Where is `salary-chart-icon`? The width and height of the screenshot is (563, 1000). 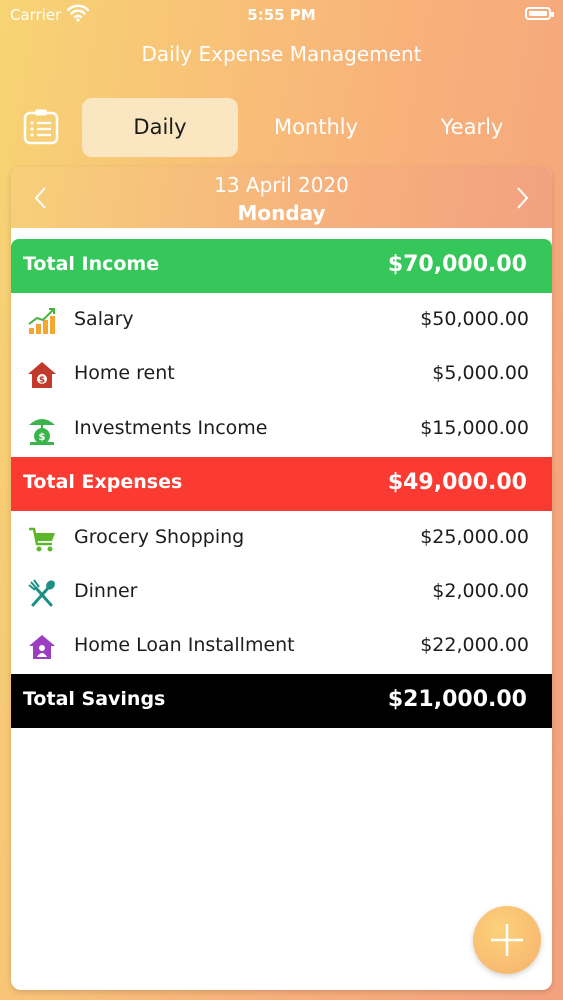
salary-chart-icon is located at coordinates (41, 321).